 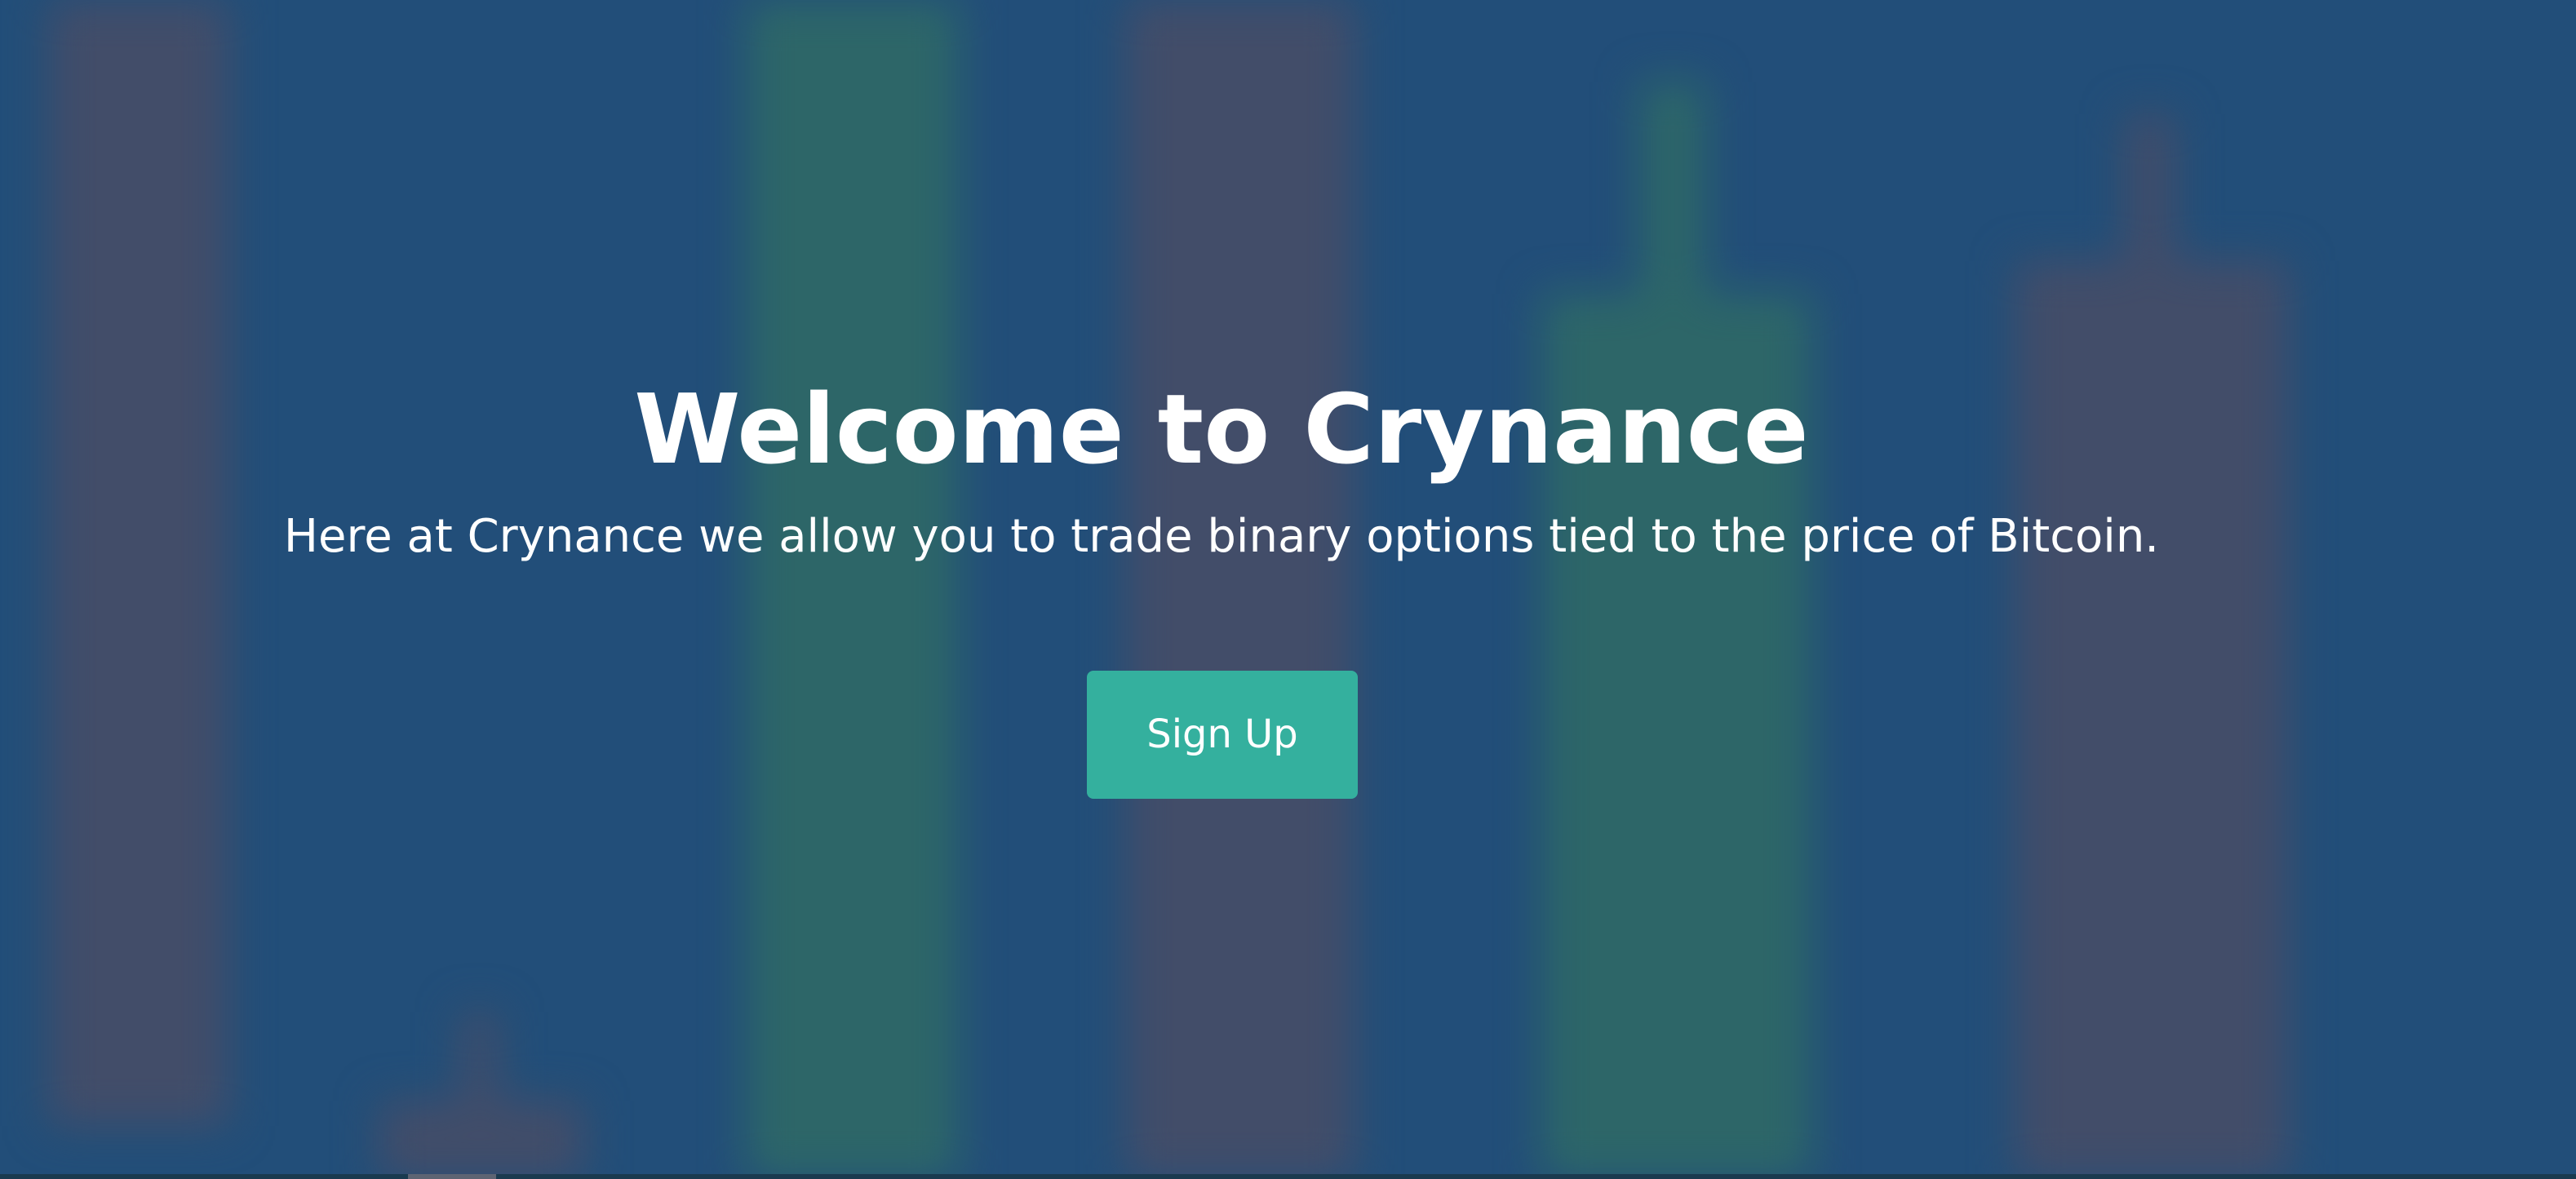 What do you see at coordinates (1221, 429) in the screenshot?
I see `page-title: Welcome to Crynance` at bounding box center [1221, 429].